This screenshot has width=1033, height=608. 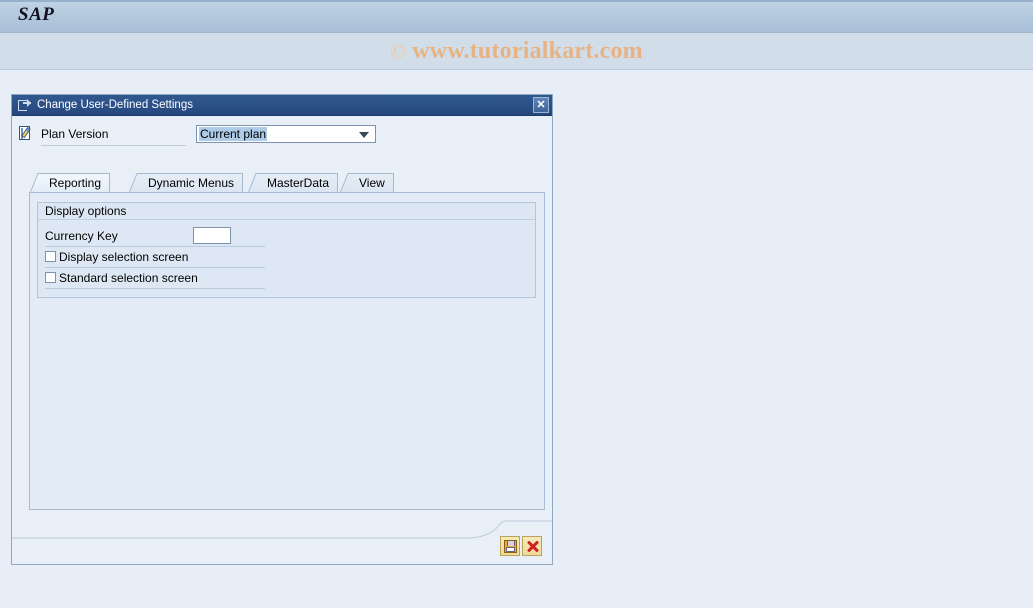 What do you see at coordinates (521, 546) in the screenshot?
I see `footer-button-group` at bounding box center [521, 546].